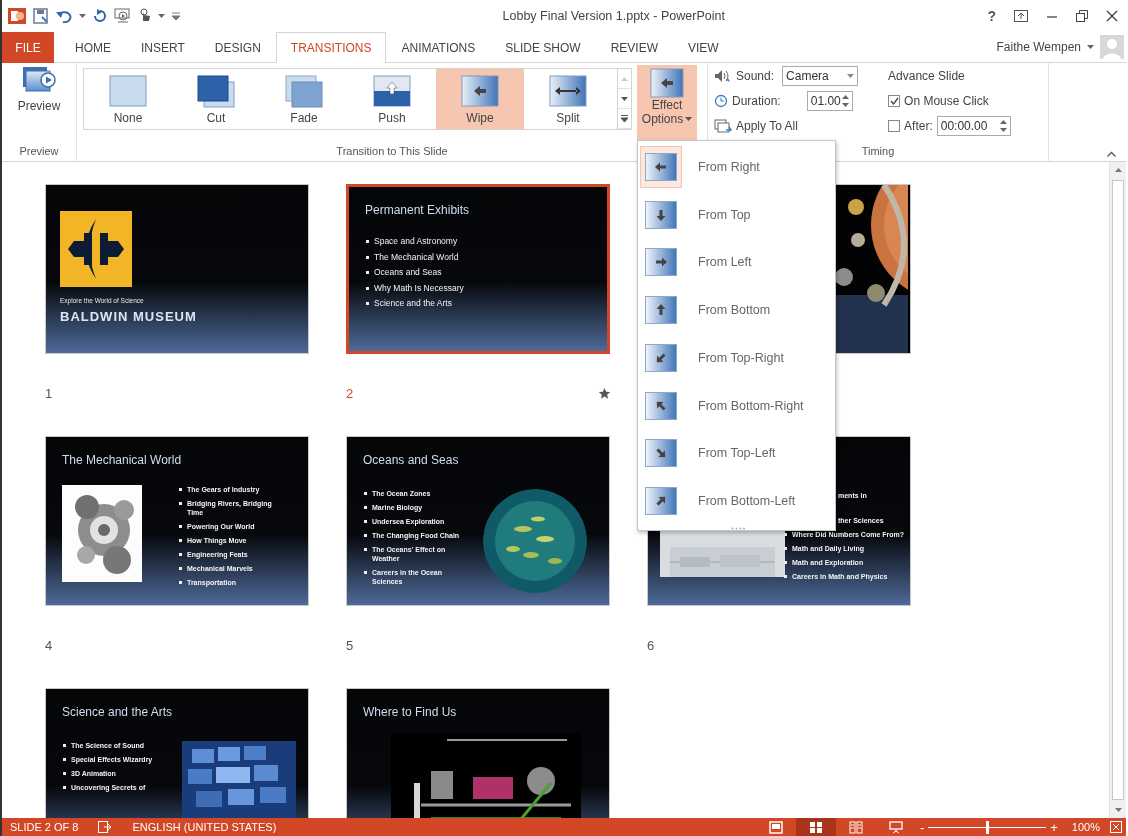 This screenshot has width=1128, height=836. Describe the element at coordinates (486, 288) in the screenshot. I see `bullet-item: Why Math Is Necessary` at that location.